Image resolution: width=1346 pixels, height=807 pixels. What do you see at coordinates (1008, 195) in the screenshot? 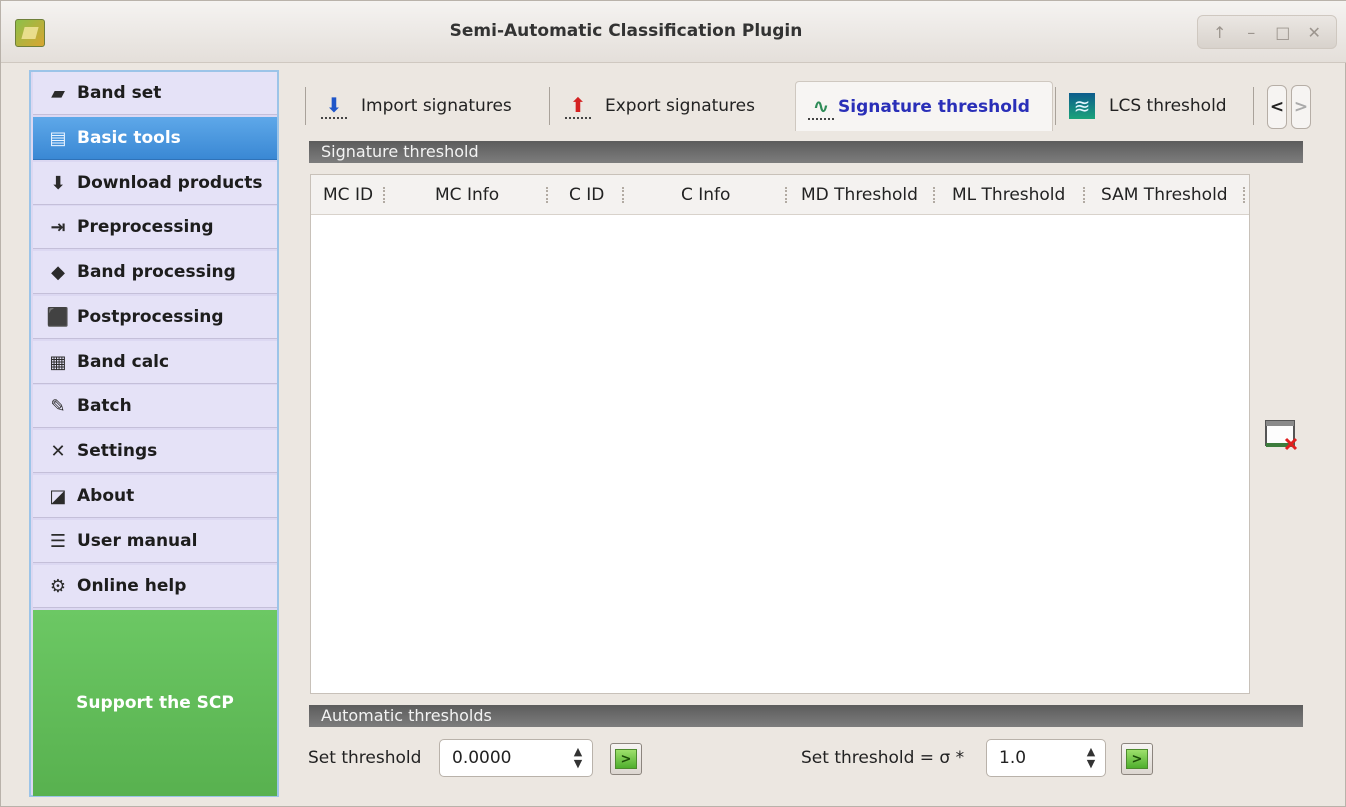
I see `column-header-ml-threshold: ML Threshold` at bounding box center [1008, 195].